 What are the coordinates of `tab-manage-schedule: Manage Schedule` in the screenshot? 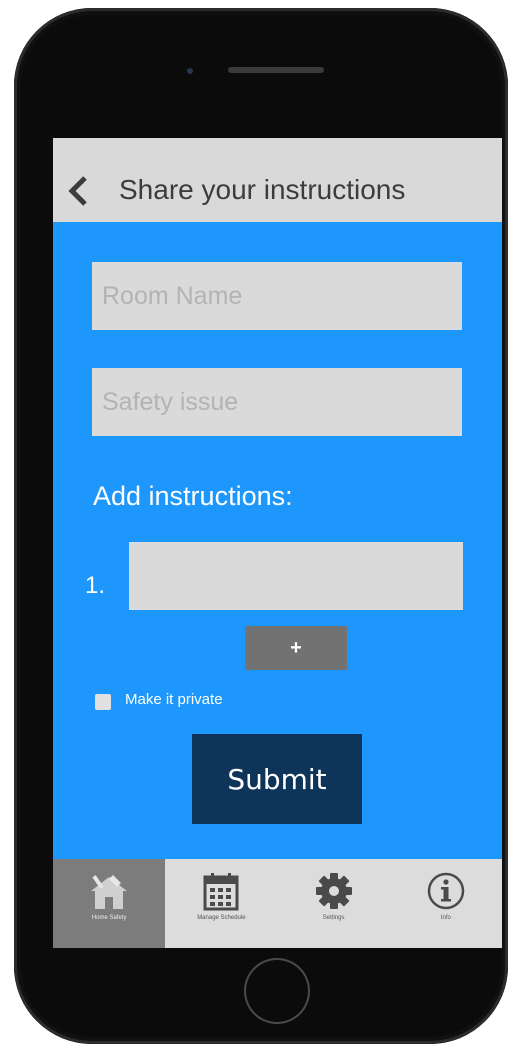 It's located at (221, 903).